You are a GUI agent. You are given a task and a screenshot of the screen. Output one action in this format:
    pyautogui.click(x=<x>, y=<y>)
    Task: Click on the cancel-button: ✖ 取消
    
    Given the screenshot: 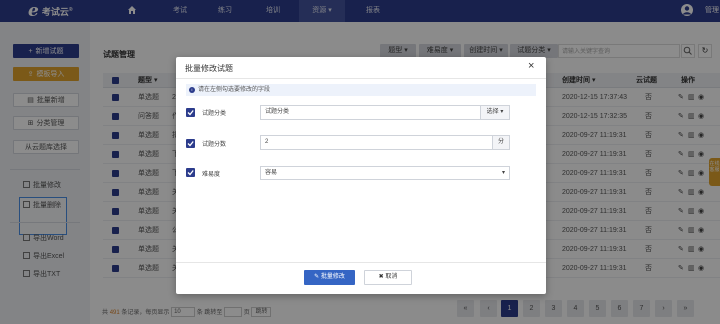 What is the action you would take?
    pyautogui.click(x=388, y=277)
    